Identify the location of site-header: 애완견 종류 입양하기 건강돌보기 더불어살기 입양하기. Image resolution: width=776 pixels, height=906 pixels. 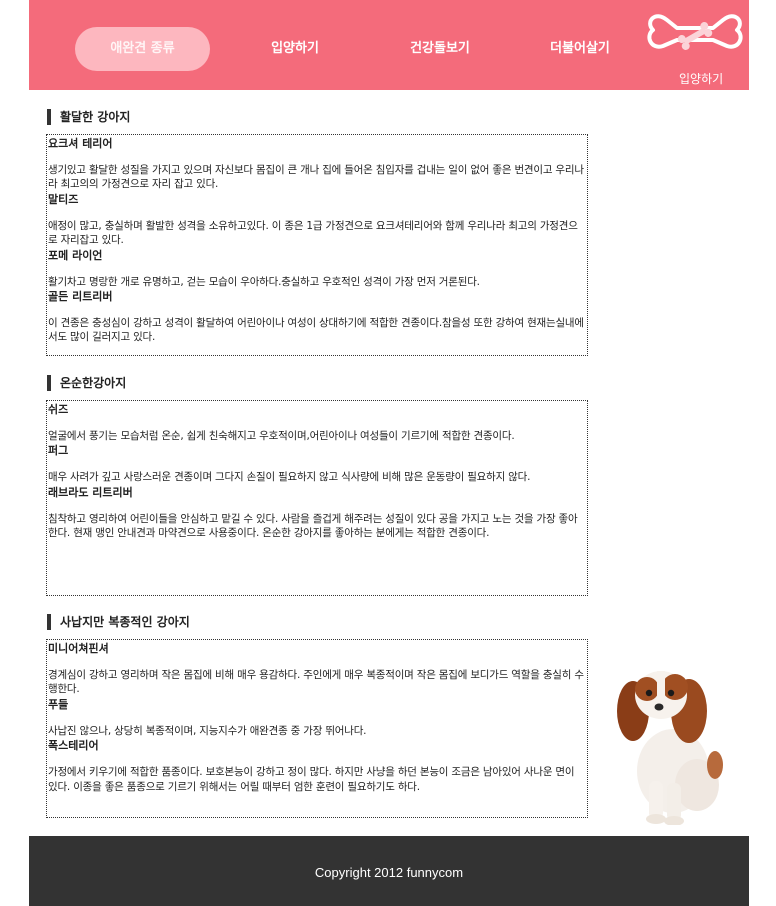
(389, 45).